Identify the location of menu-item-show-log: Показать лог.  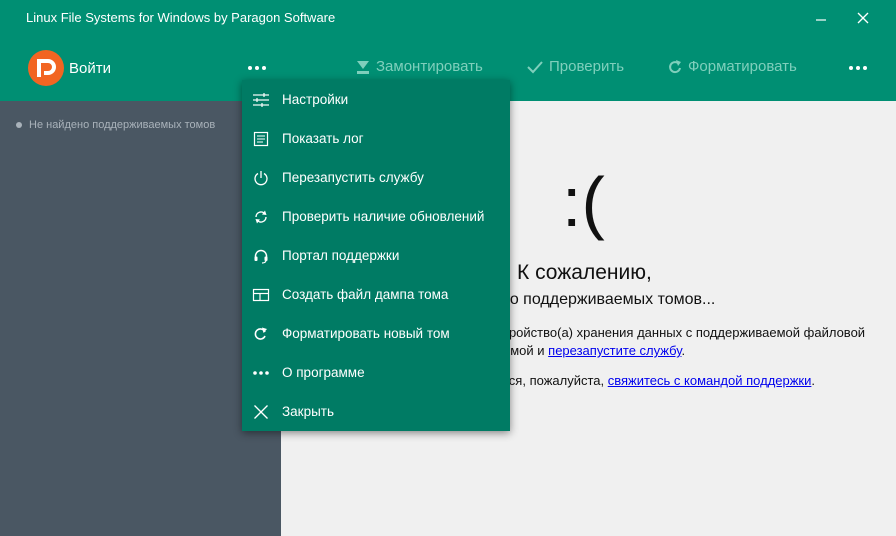
(376, 138).